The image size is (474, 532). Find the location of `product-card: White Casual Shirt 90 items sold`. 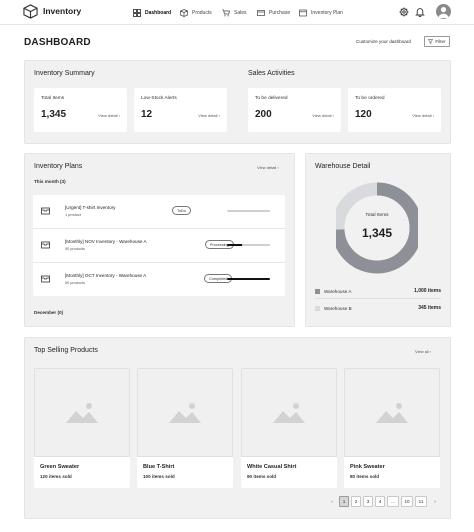

product-card: White Casual Shirt 90 items sold is located at coordinates (289, 428).